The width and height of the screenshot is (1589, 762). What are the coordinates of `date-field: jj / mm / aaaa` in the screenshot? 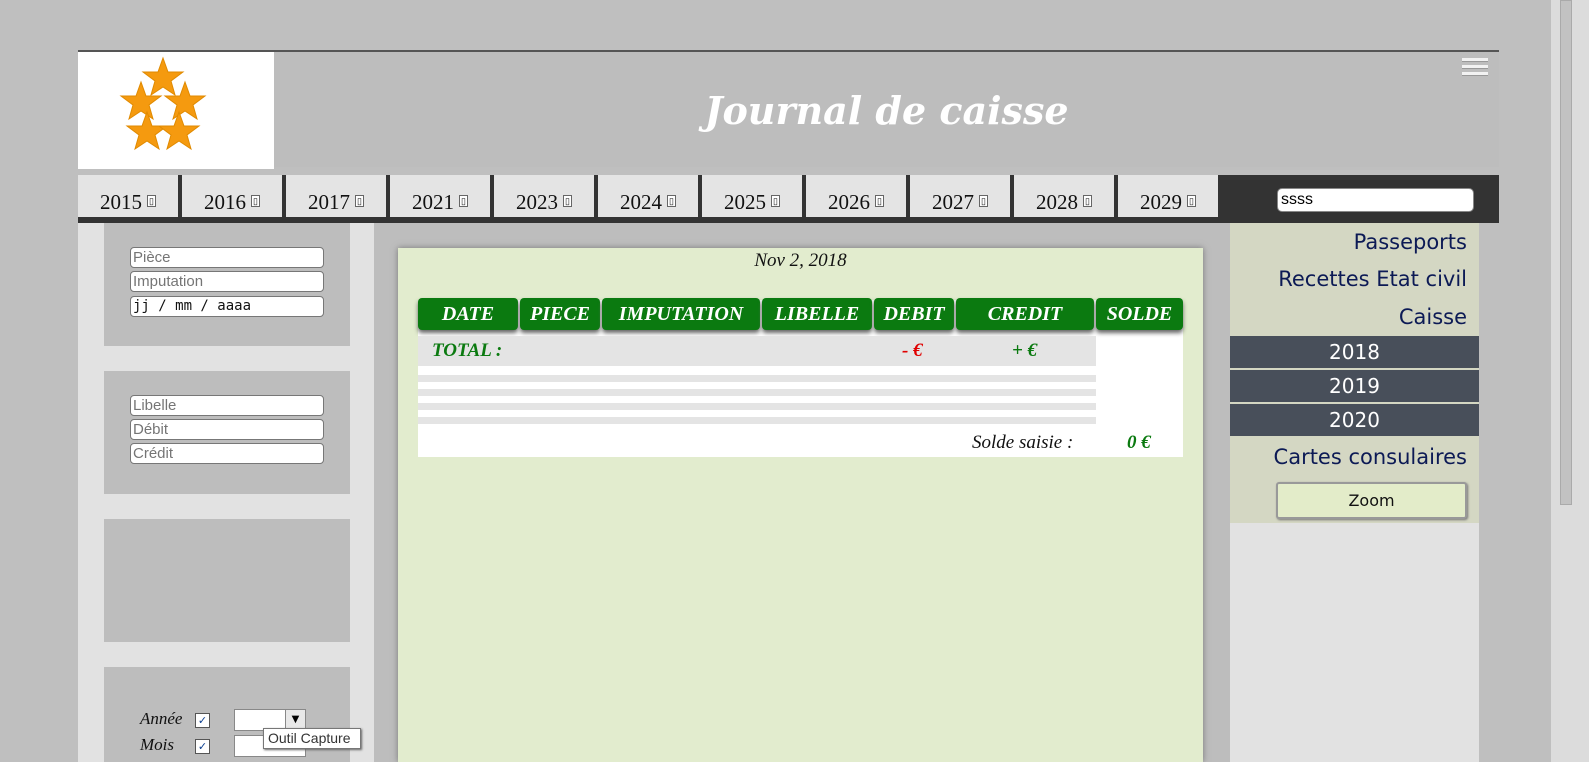 It's located at (227, 306).